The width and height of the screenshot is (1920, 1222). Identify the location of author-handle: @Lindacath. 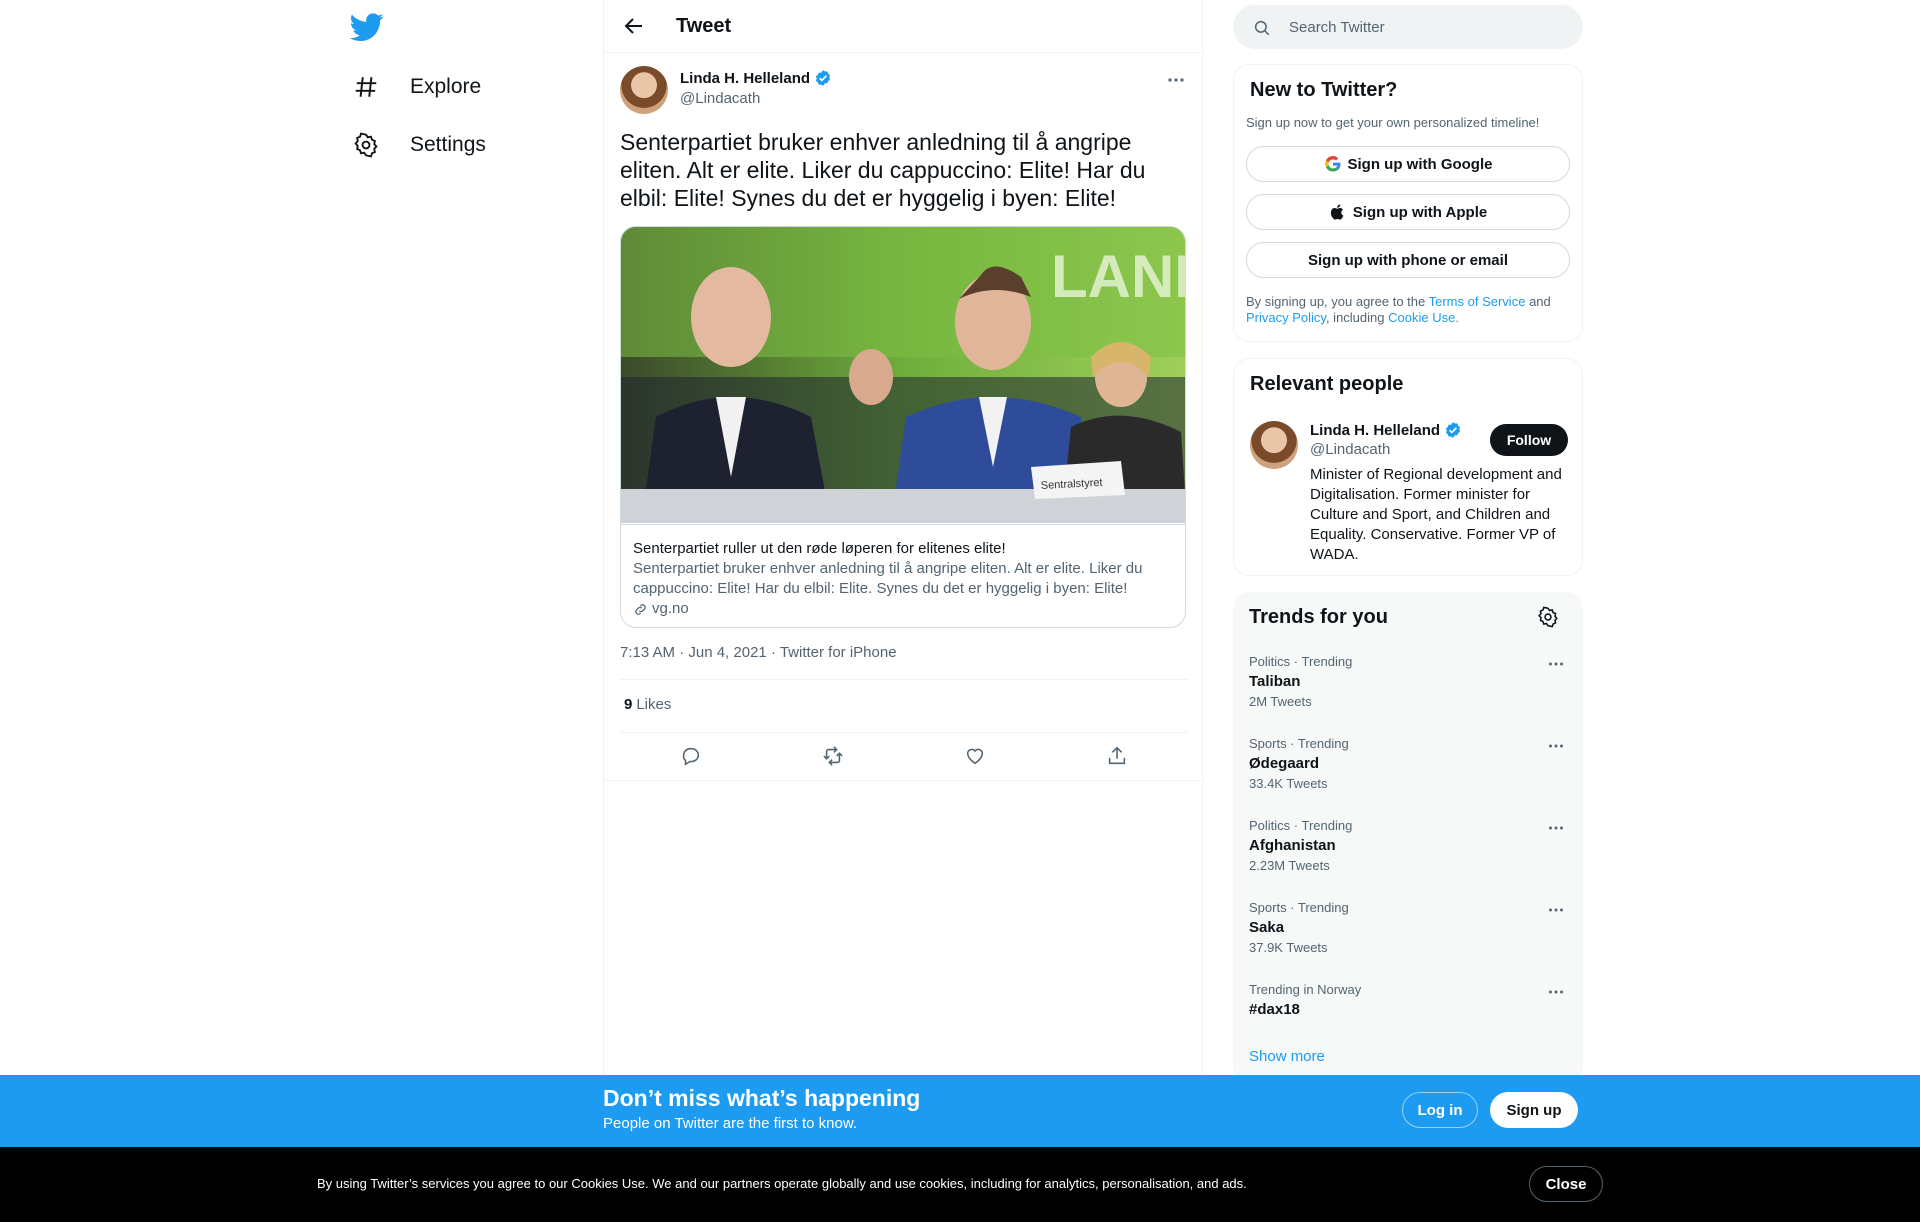
(720, 98).